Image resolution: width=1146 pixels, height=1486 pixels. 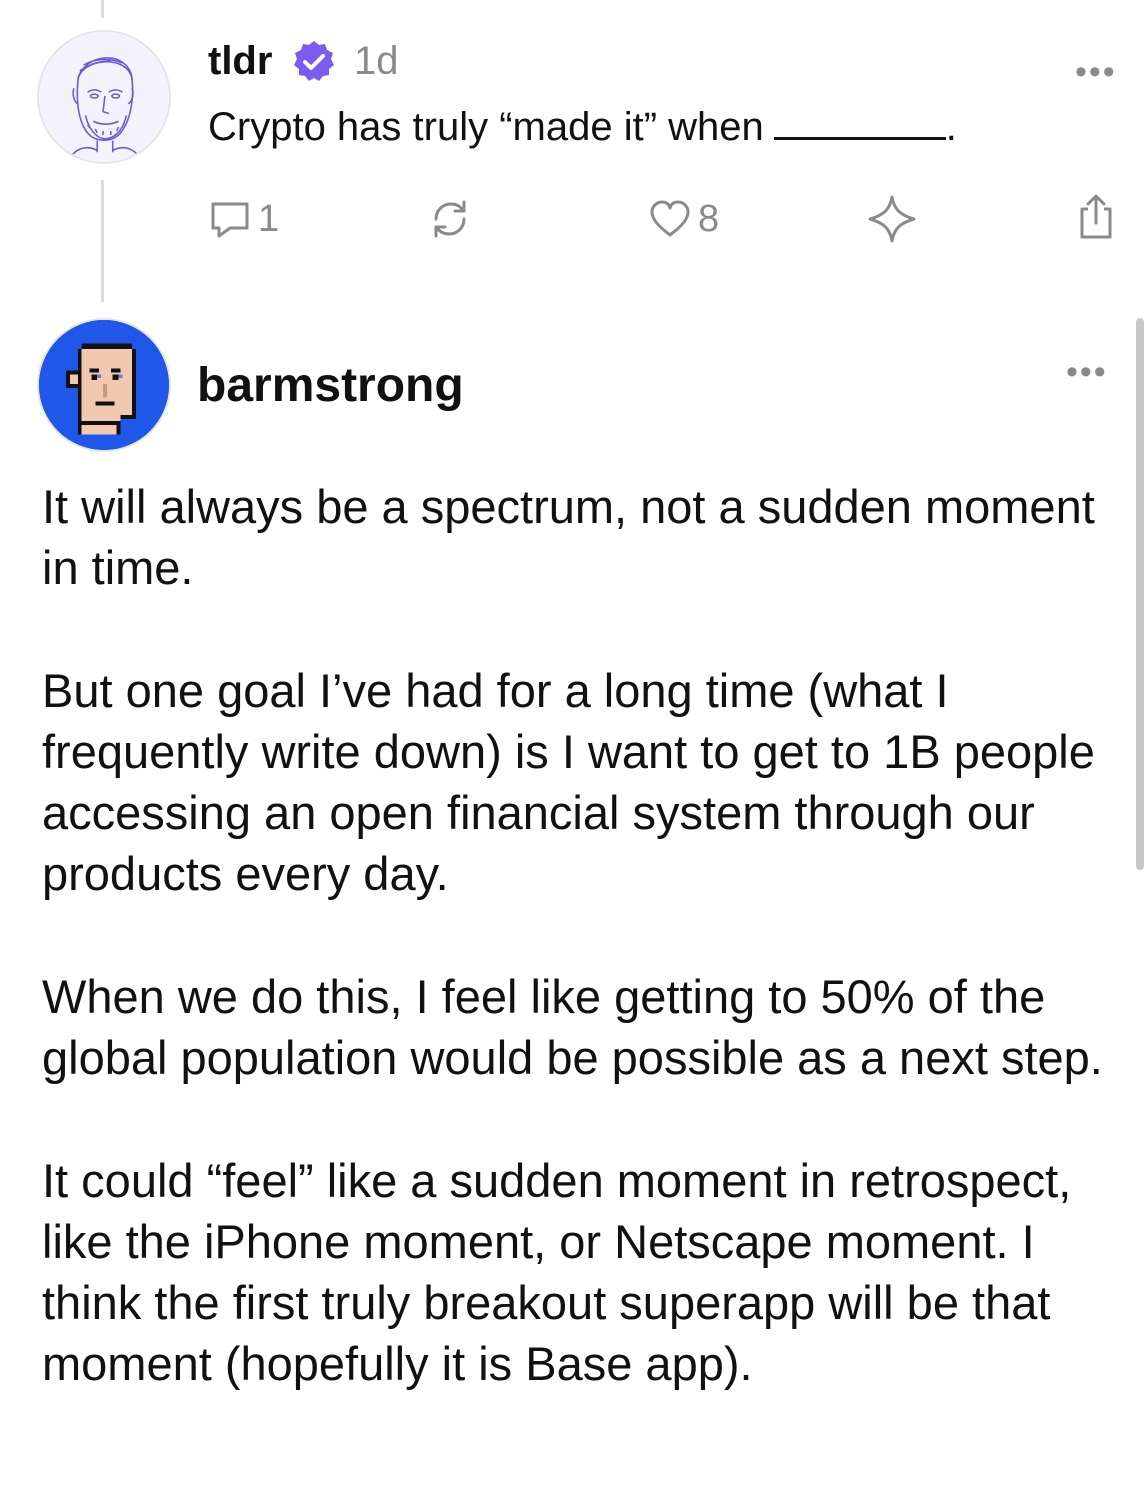 I want to click on scrollbar, so click(x=1140, y=594).